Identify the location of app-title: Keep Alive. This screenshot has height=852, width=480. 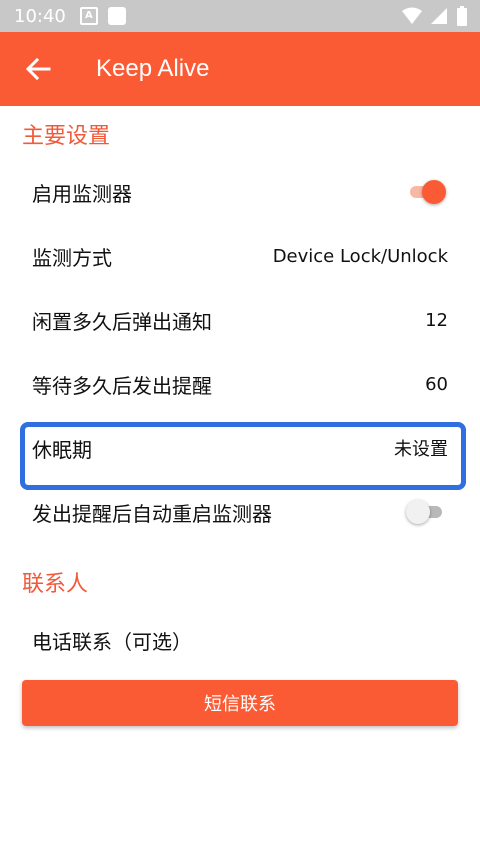
(153, 68).